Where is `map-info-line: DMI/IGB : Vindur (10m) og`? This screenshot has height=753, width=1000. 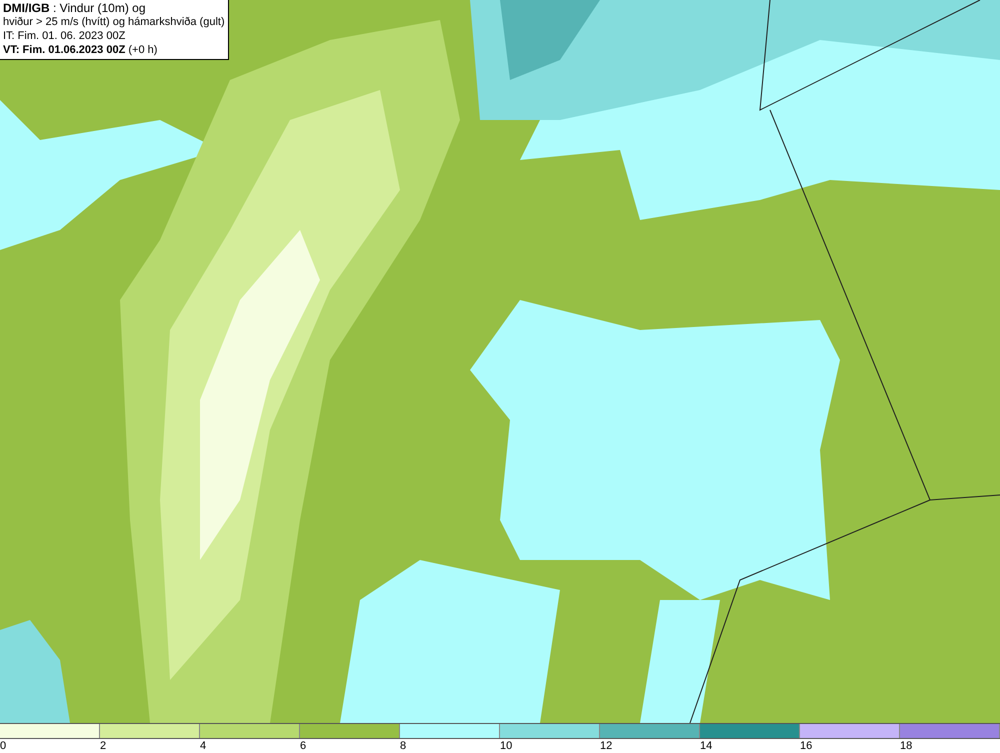
map-info-line: DMI/IGB : Vindur (10m) og is located at coordinates (74, 8).